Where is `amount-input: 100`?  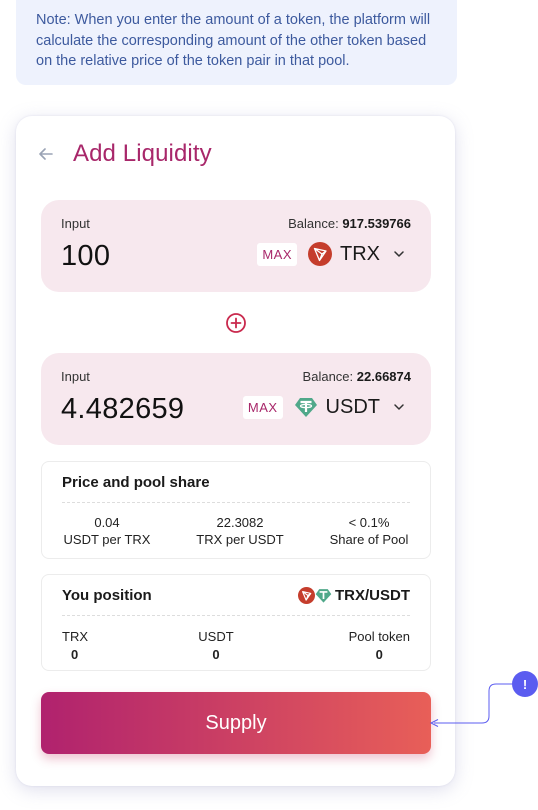 amount-input: 100 is located at coordinates (85, 256).